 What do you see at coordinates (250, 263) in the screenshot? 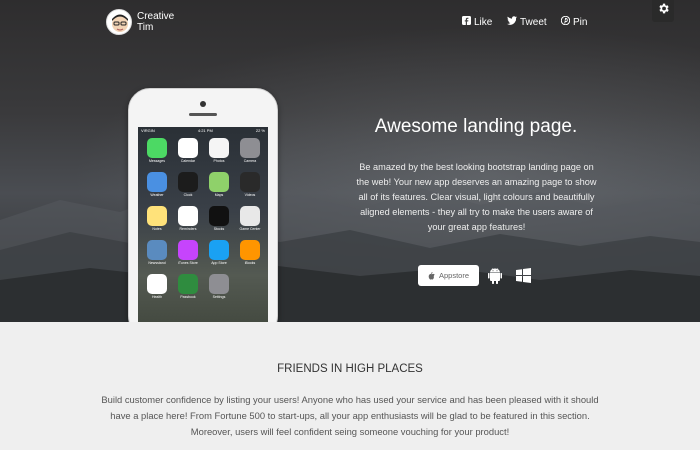
I see `app-label: iBooks` at bounding box center [250, 263].